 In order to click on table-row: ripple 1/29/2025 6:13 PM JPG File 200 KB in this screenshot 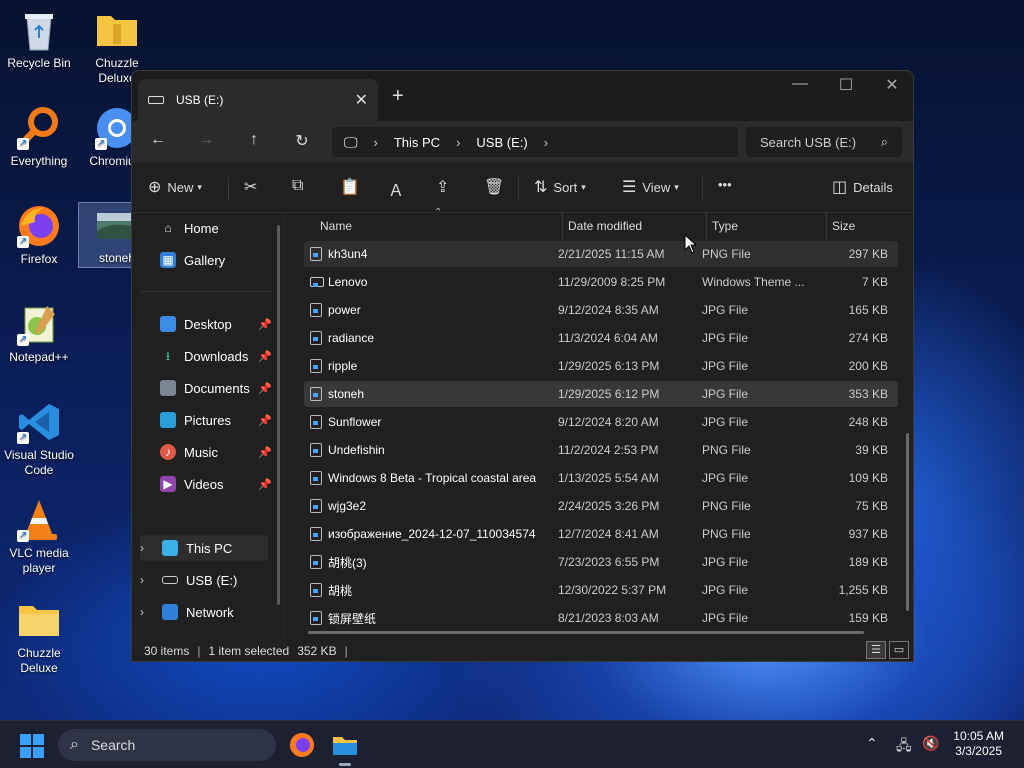, I will do `click(601, 366)`.